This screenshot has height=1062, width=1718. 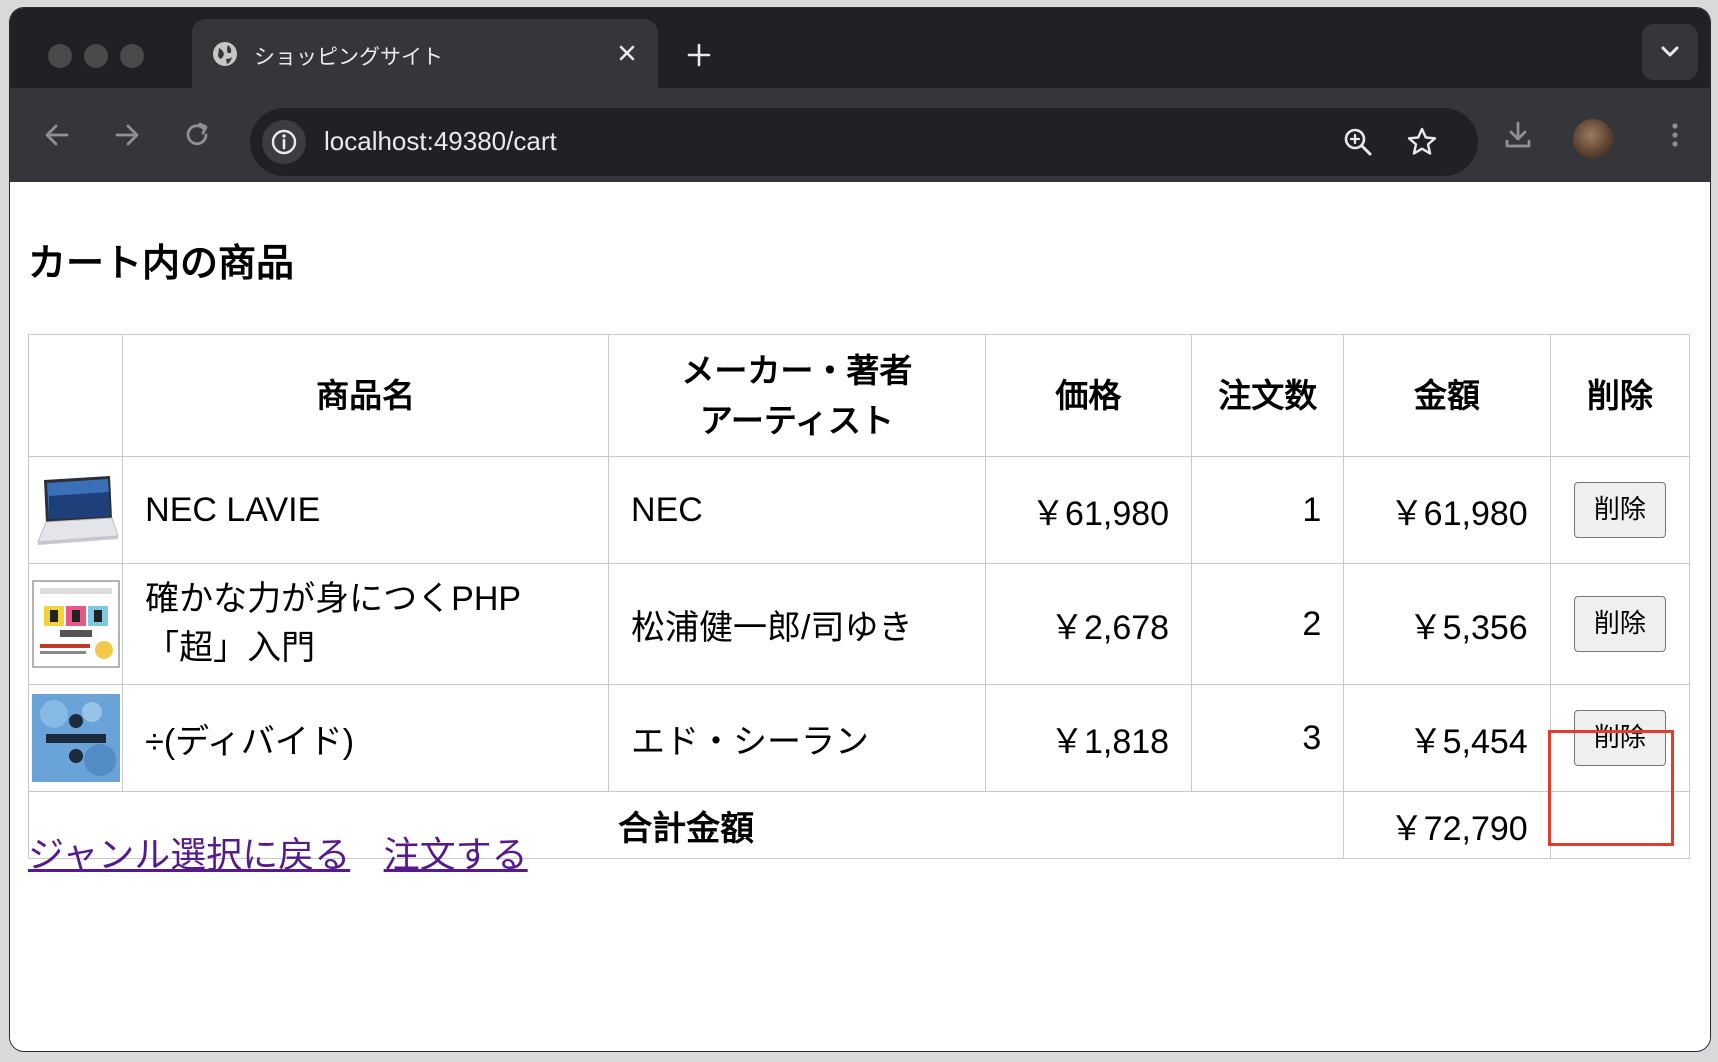 What do you see at coordinates (1268, 510) in the screenshot?
I see `product-quantity: 1` at bounding box center [1268, 510].